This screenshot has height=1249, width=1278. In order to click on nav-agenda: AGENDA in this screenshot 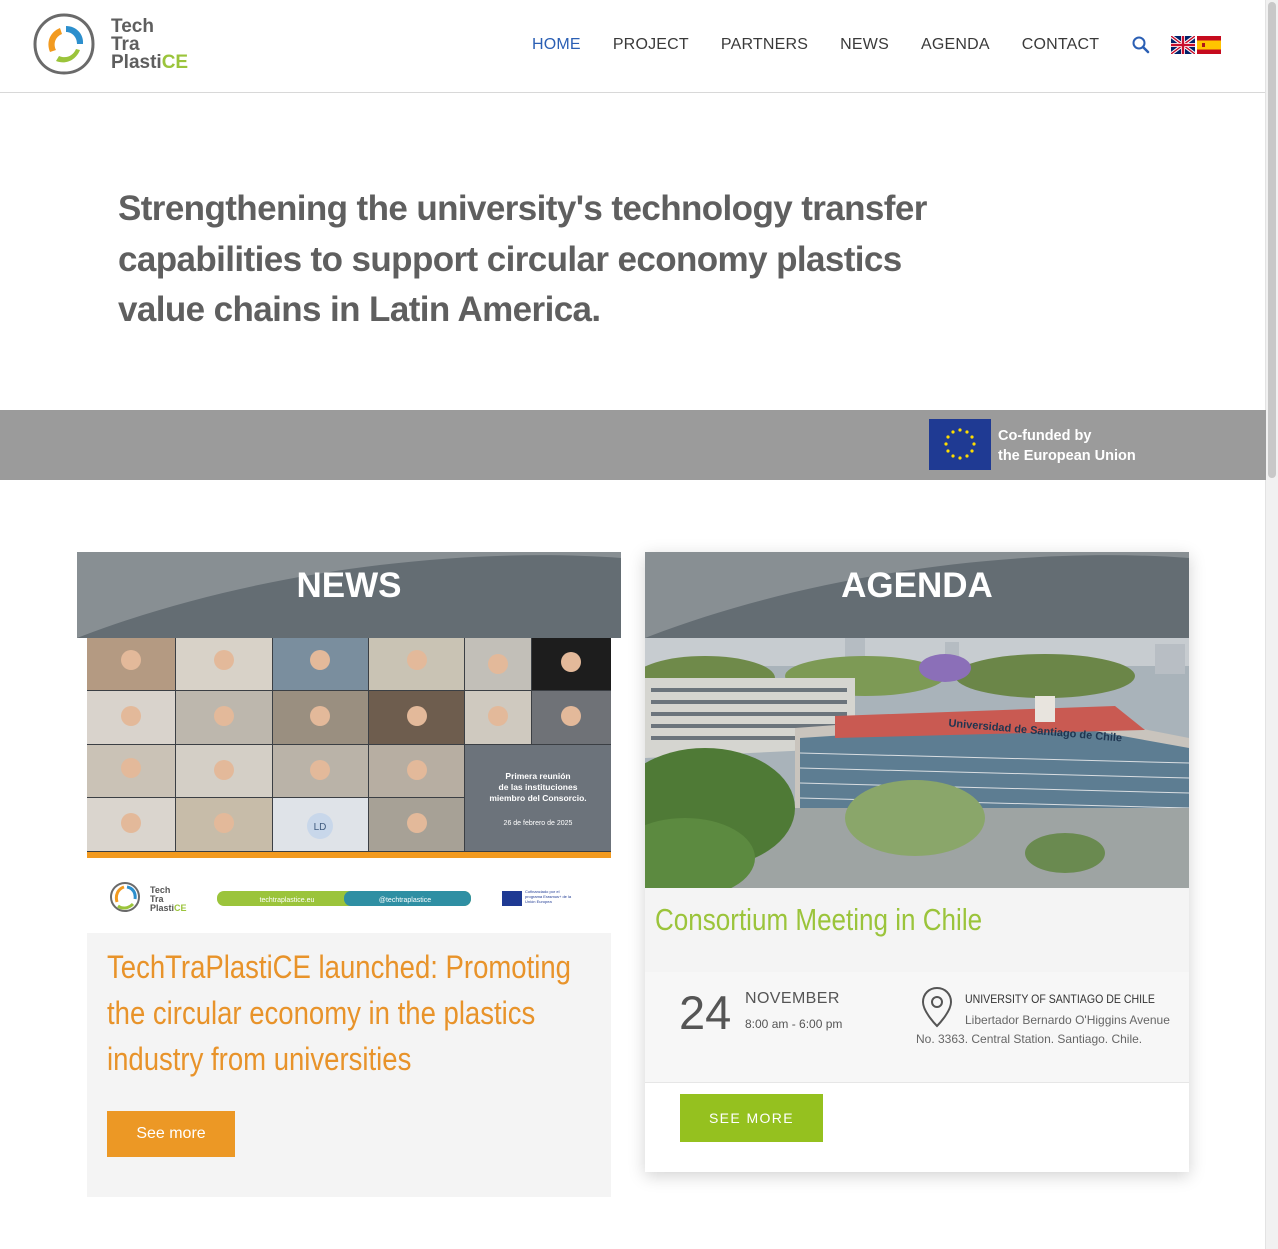, I will do `click(955, 45)`.